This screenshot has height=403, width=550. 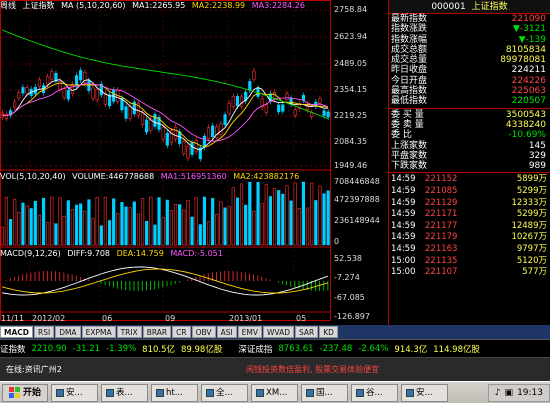 I want to click on tab-cr: CR, so click(x=181, y=332).